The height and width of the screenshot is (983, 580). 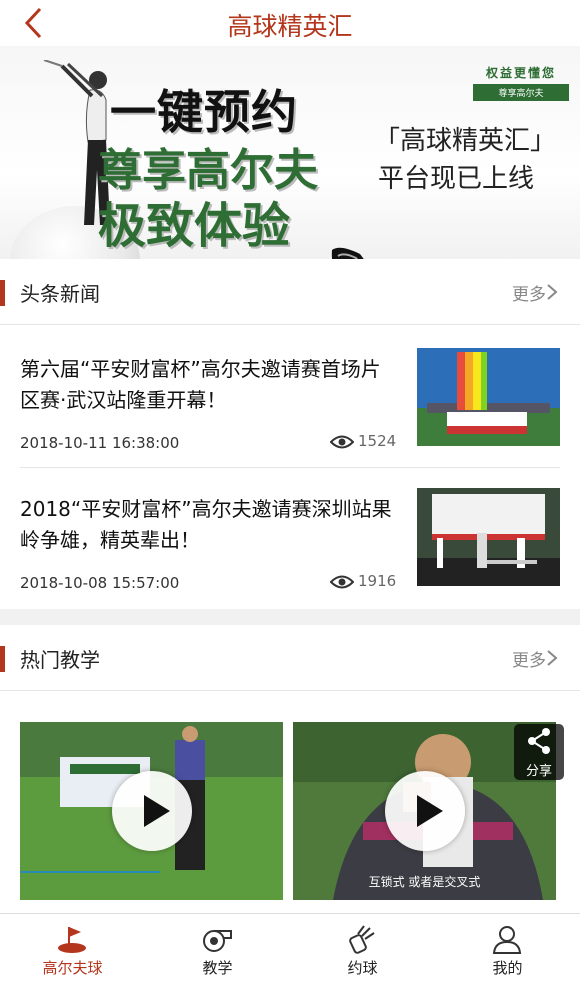 What do you see at coordinates (521, 82) in the screenshot?
I see `banner-logo: 权益更懂您 尊享高尔夫` at bounding box center [521, 82].